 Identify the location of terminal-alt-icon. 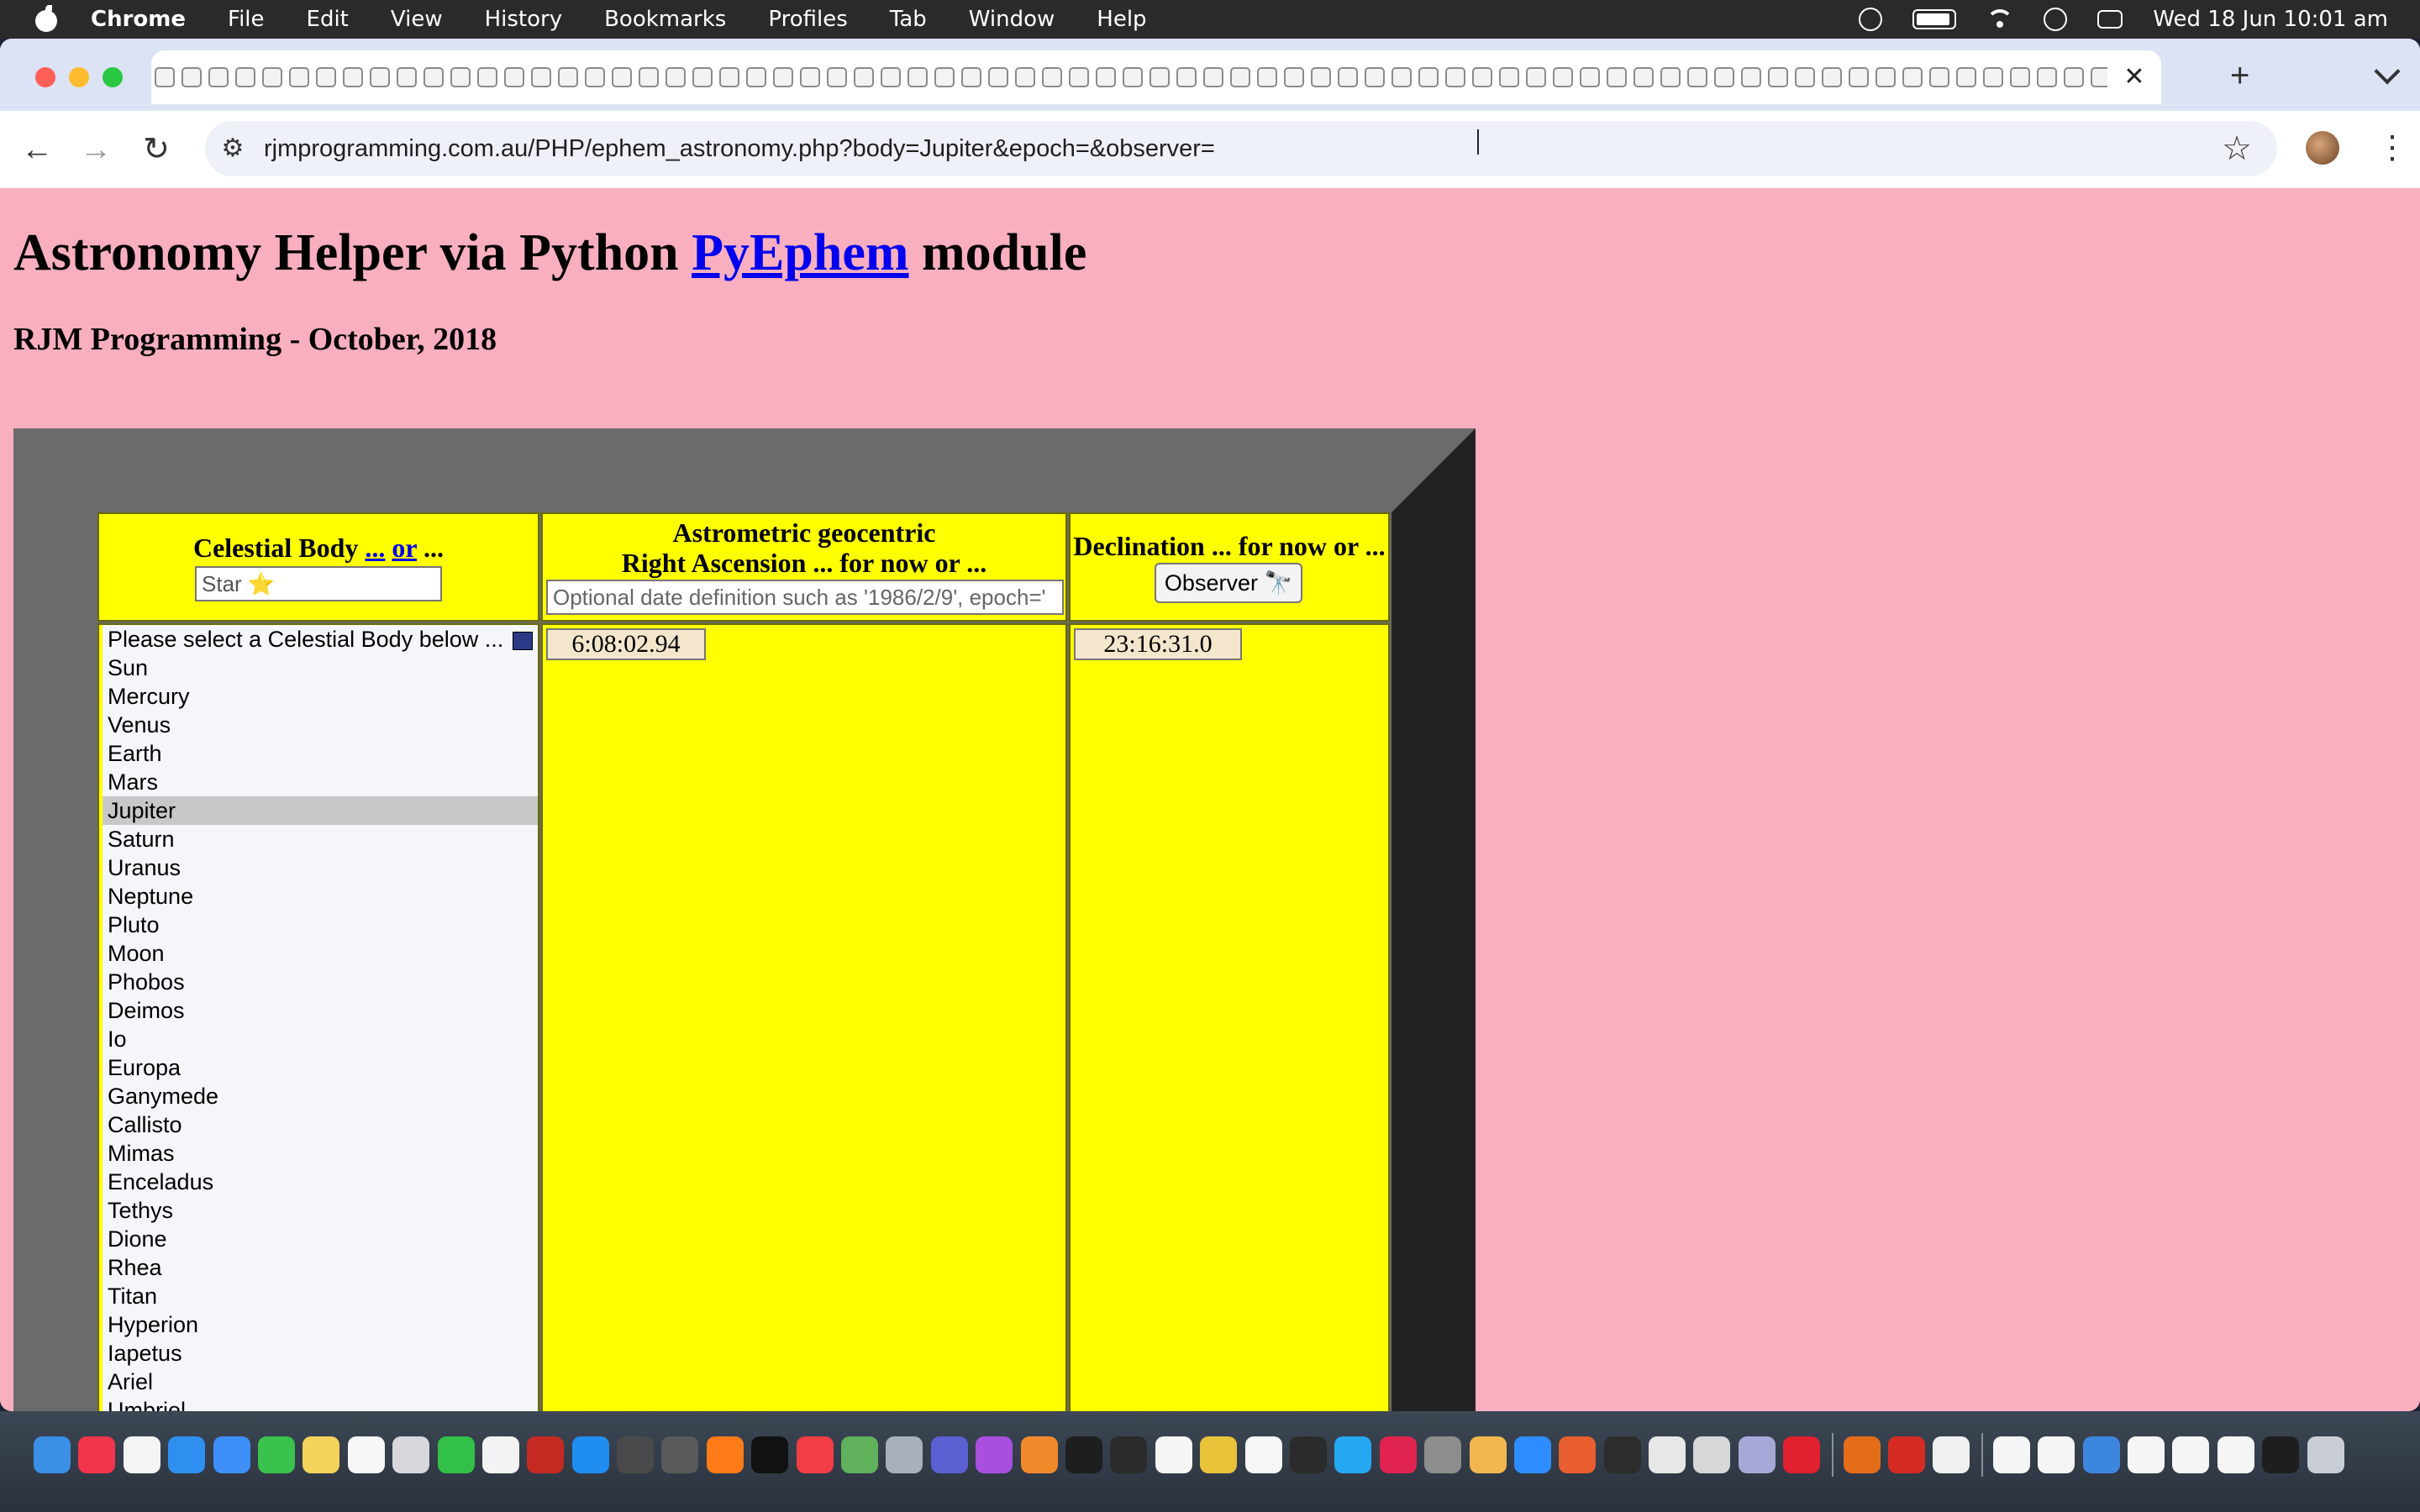
(1129, 1454).